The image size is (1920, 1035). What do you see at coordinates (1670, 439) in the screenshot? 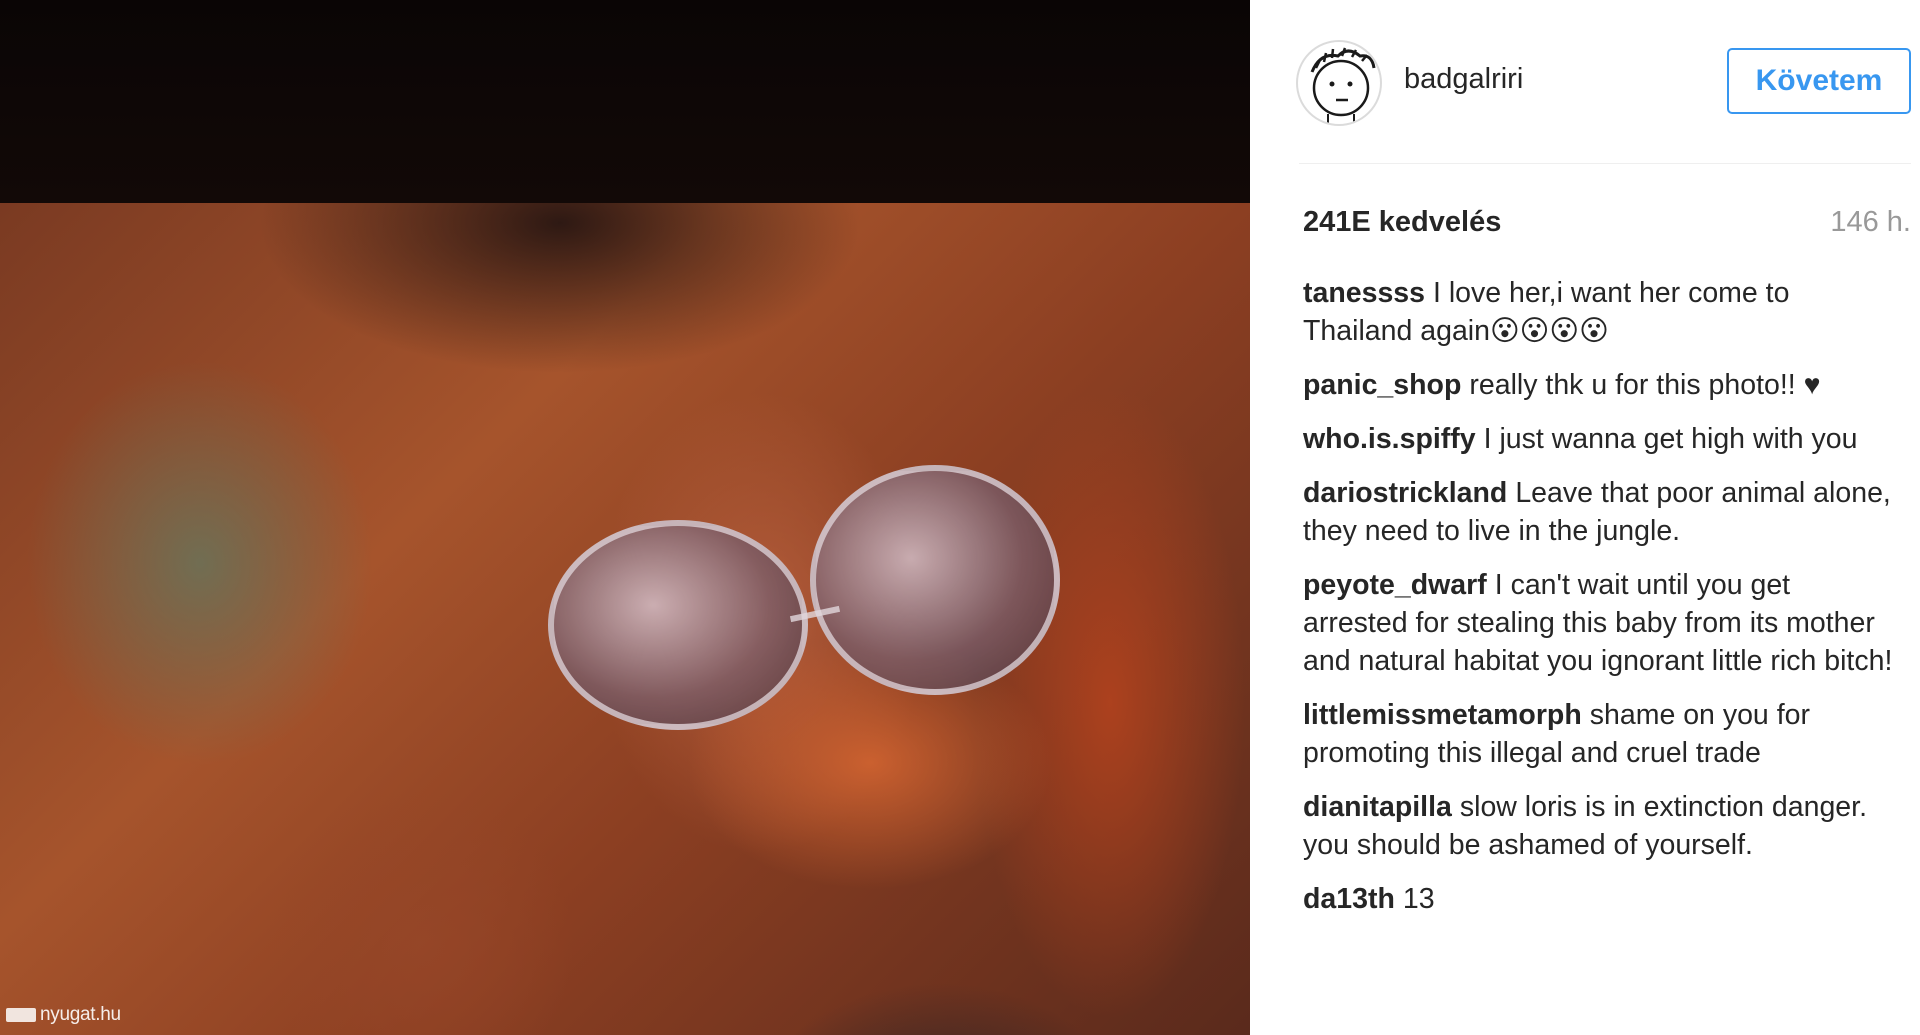
I see `comment-text: I just wanna get high with you` at bounding box center [1670, 439].